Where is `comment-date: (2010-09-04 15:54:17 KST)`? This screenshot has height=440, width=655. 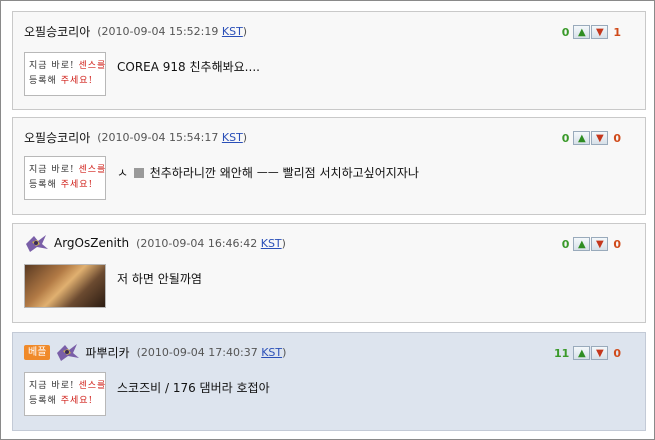 comment-date: (2010-09-04 15:54:17 KST) is located at coordinates (172, 137).